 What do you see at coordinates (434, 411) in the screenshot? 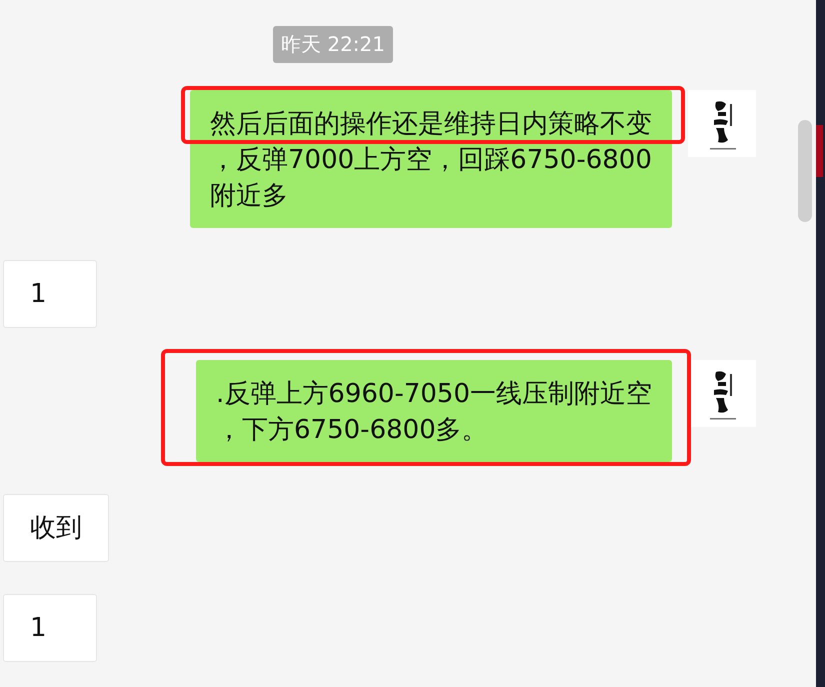
I see `message-bubble: .反弹上方6960-7050一线压制附近空 ，下方6750-6800多。` at bounding box center [434, 411].